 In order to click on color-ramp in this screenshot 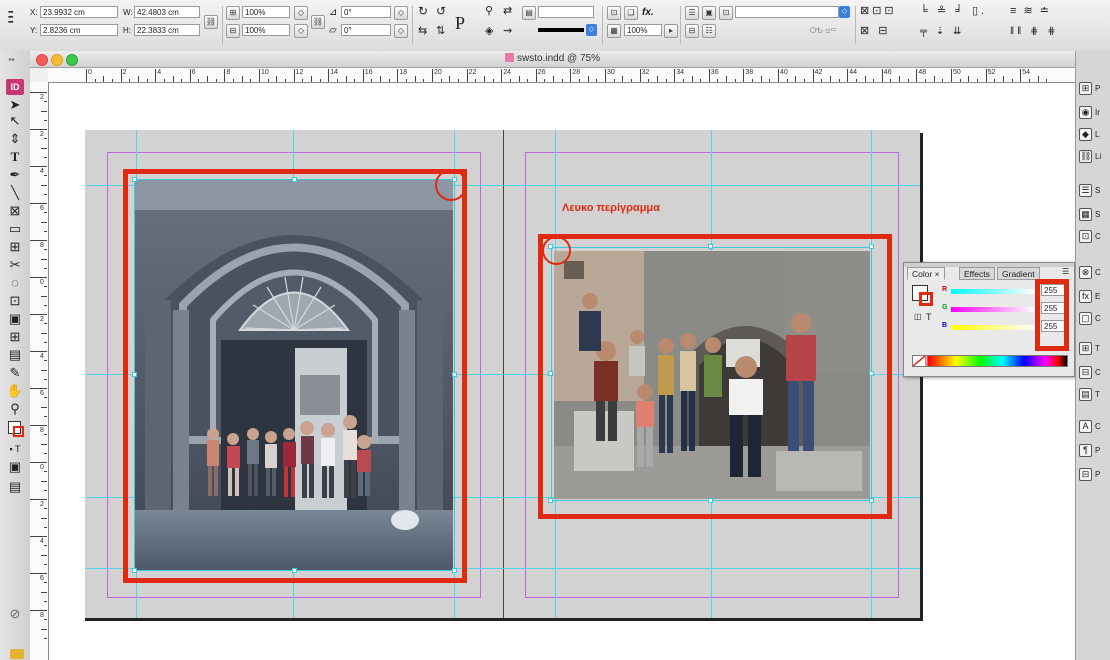, I will do `click(990, 361)`.